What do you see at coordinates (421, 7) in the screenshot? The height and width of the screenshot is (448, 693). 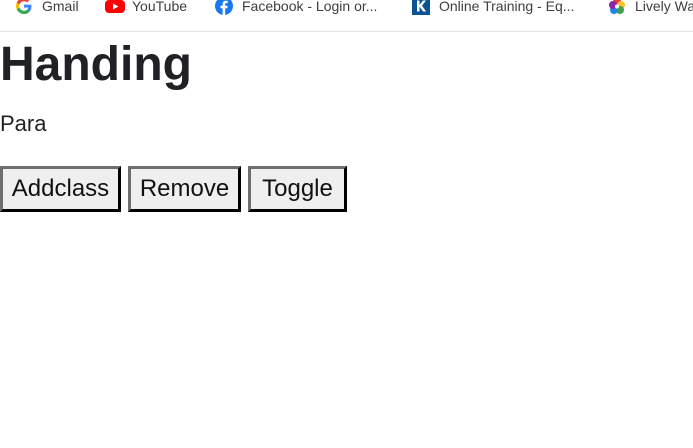 I see `k-icon` at bounding box center [421, 7].